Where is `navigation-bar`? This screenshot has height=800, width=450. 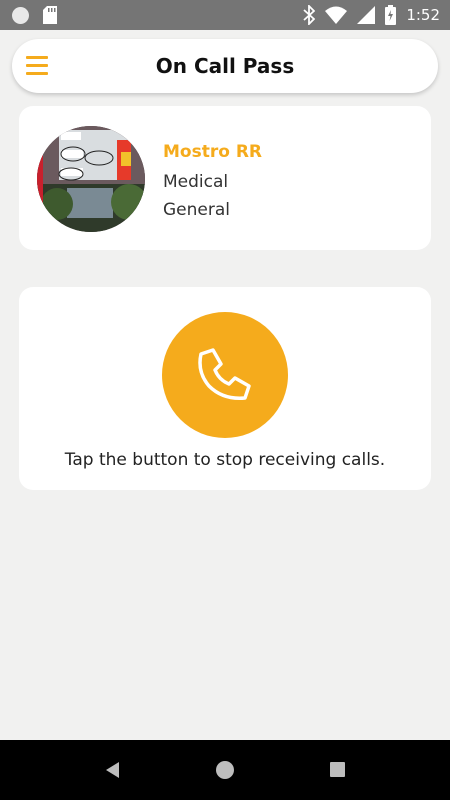 navigation-bar is located at coordinates (225, 770).